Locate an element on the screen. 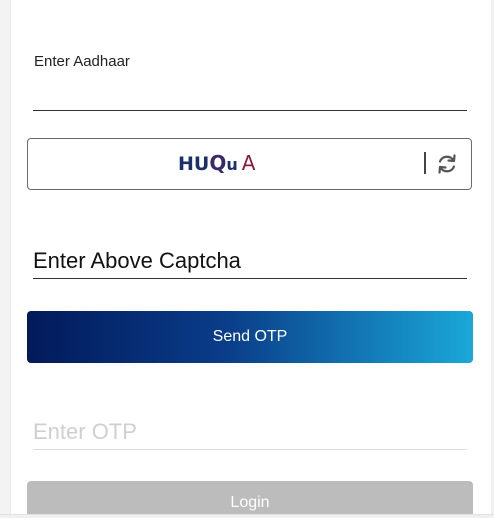 Image resolution: width=494 pixels, height=518 pixels. bottom-divider is located at coordinates (247, 516).